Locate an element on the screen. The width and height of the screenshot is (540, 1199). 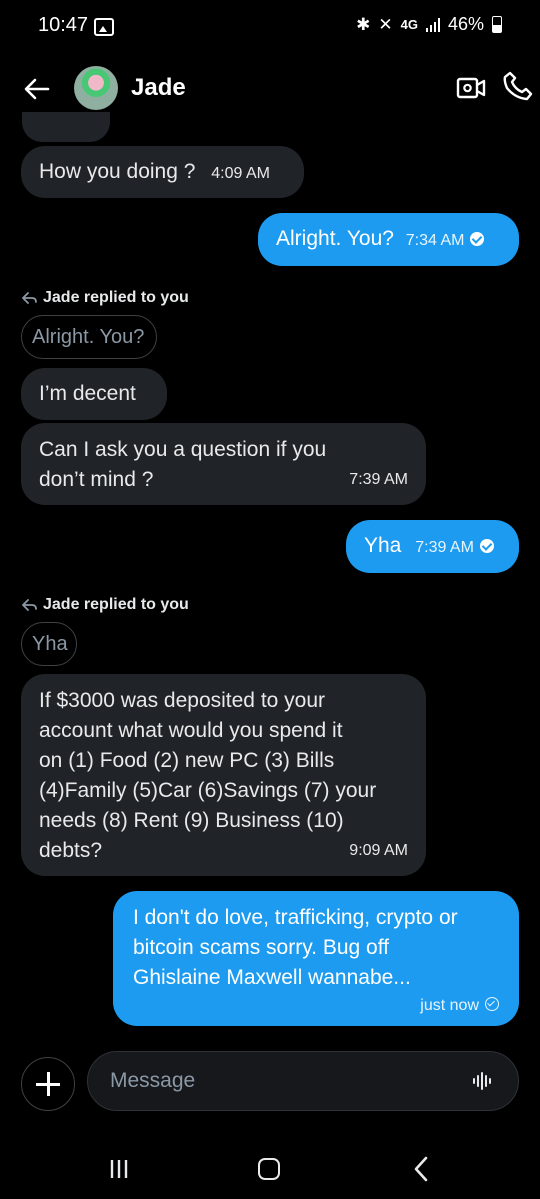
message-text: Alright. You? is located at coordinates (335, 238).